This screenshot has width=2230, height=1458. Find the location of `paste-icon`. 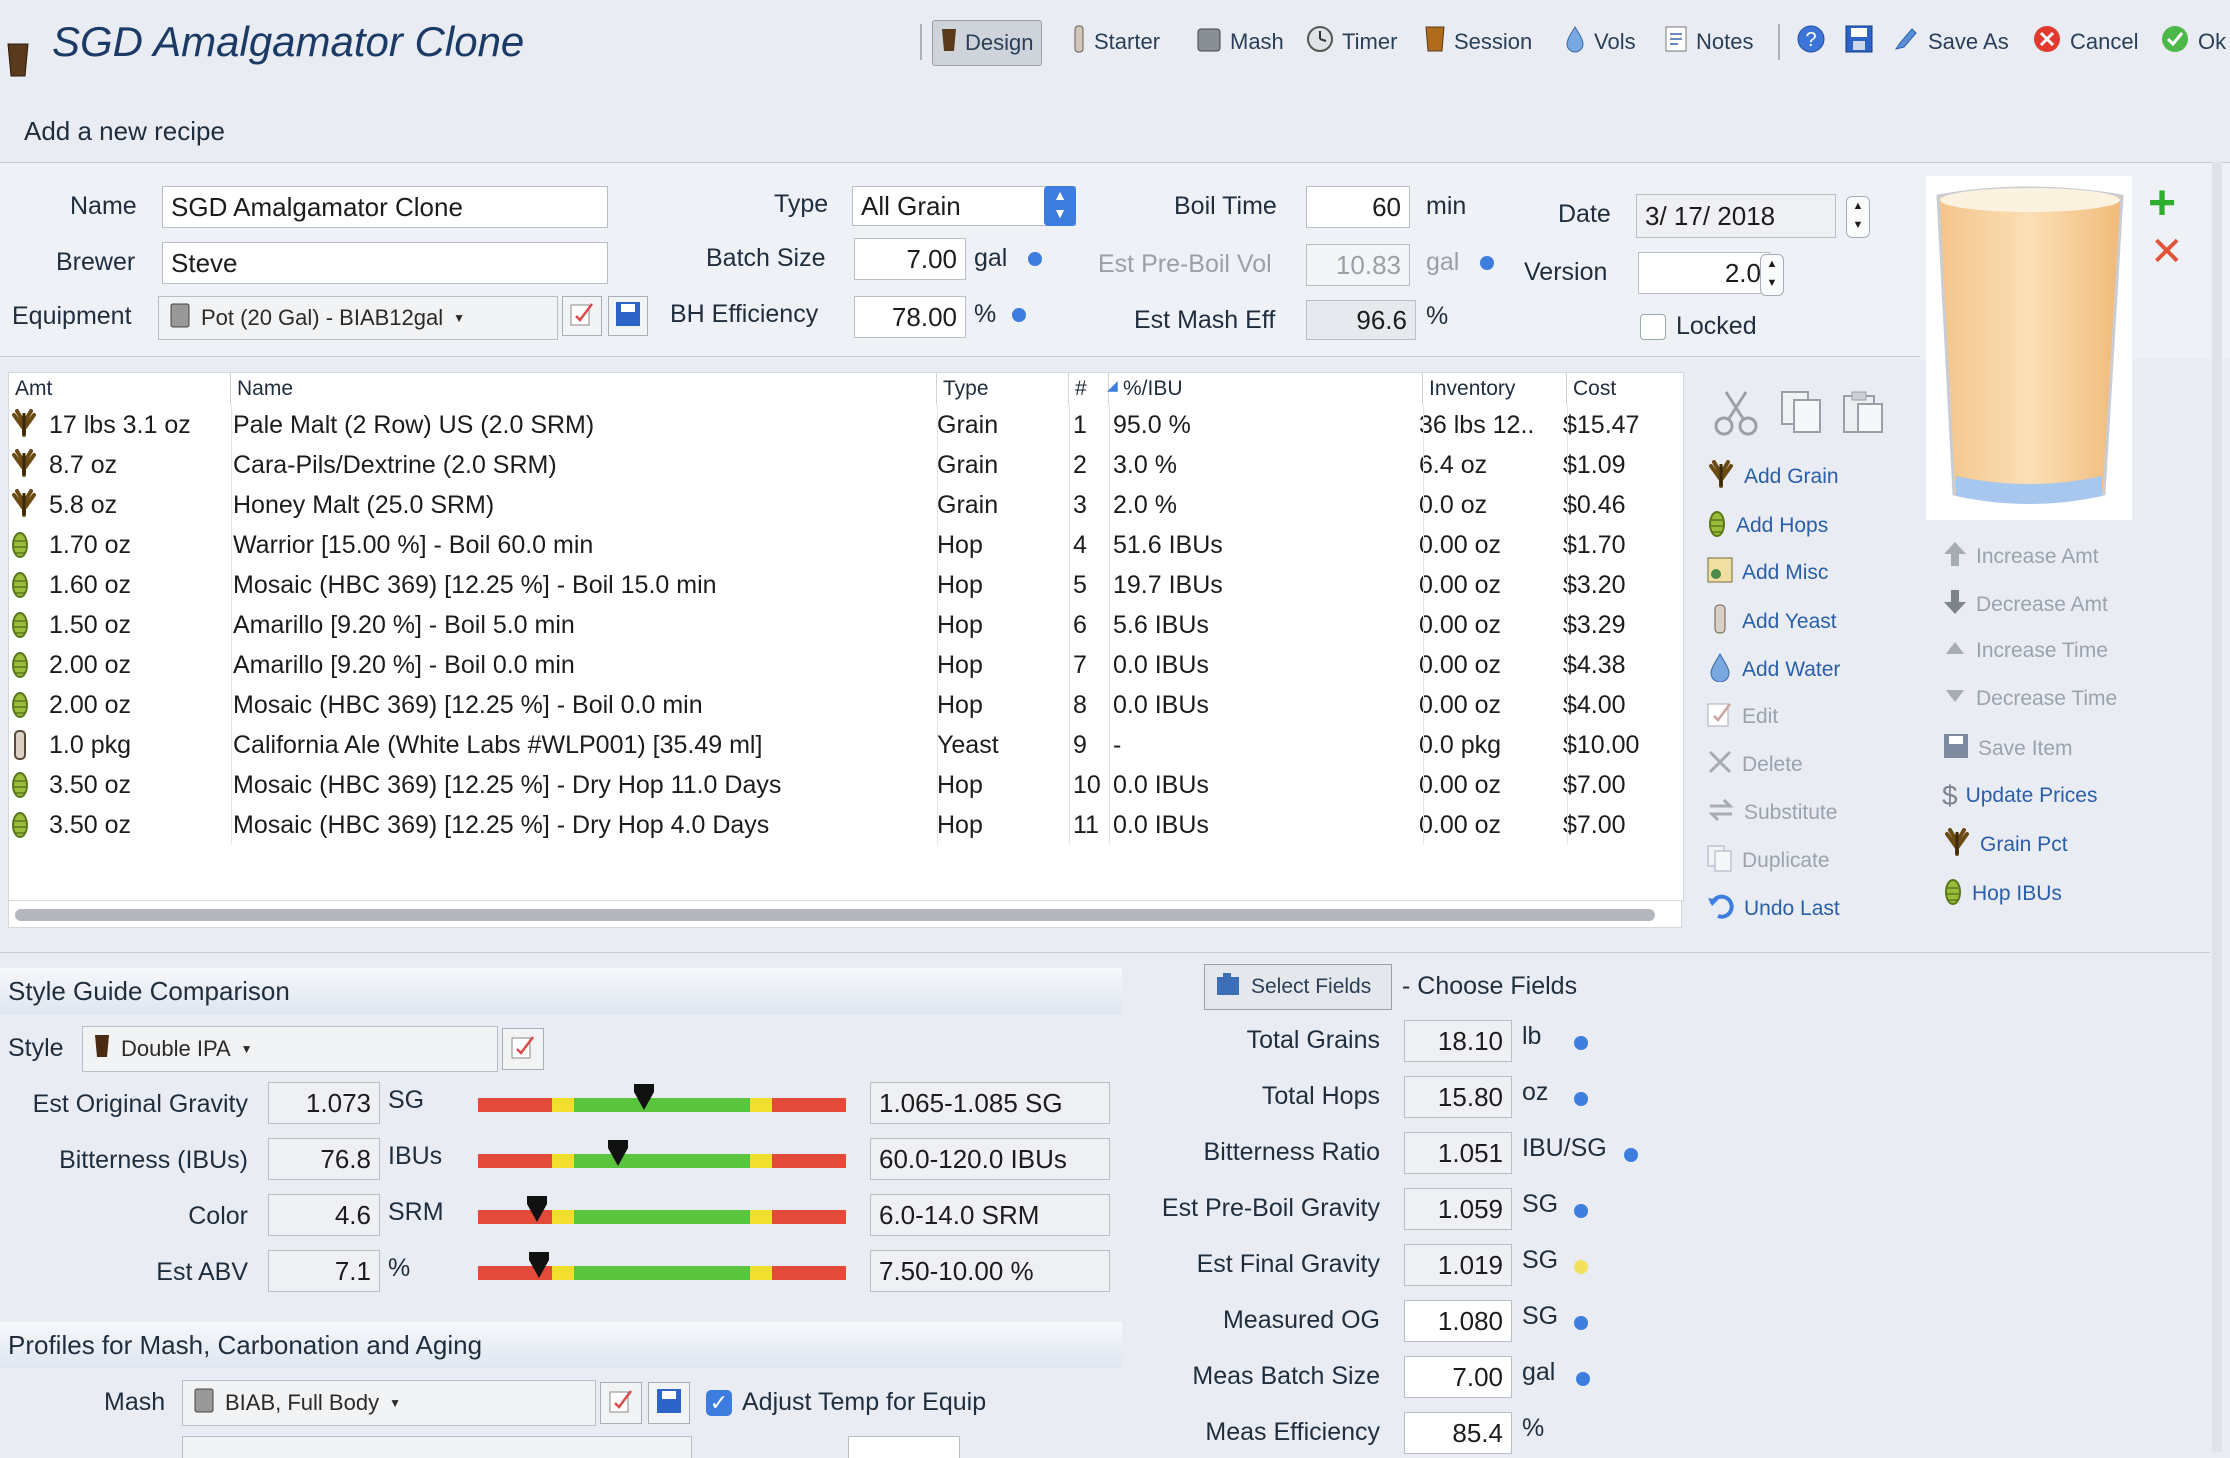

paste-icon is located at coordinates (1864, 414).